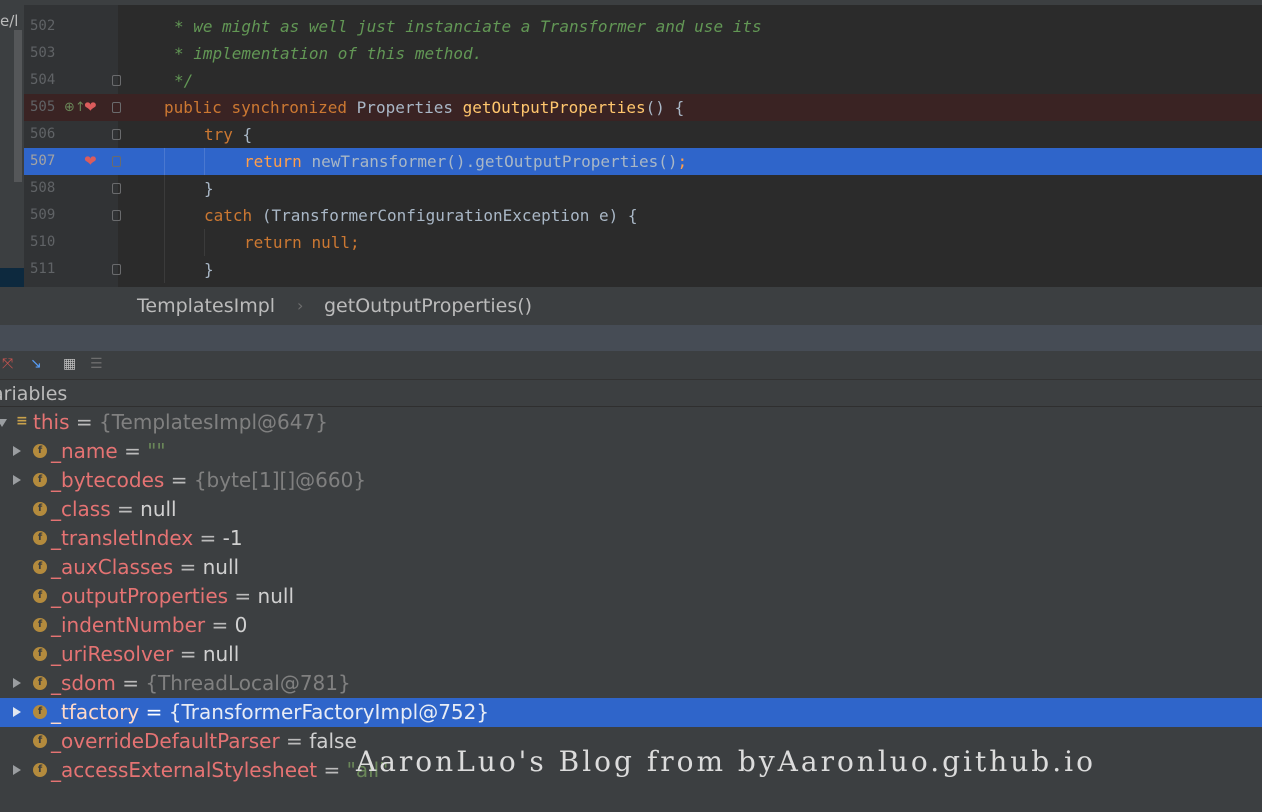 This screenshot has height=812, width=1262. What do you see at coordinates (7, 364) in the screenshot?
I see `restore-layout-icon: ⤧` at bounding box center [7, 364].